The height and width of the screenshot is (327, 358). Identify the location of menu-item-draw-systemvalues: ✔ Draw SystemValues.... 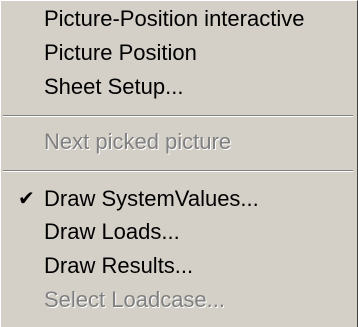
(179, 199).